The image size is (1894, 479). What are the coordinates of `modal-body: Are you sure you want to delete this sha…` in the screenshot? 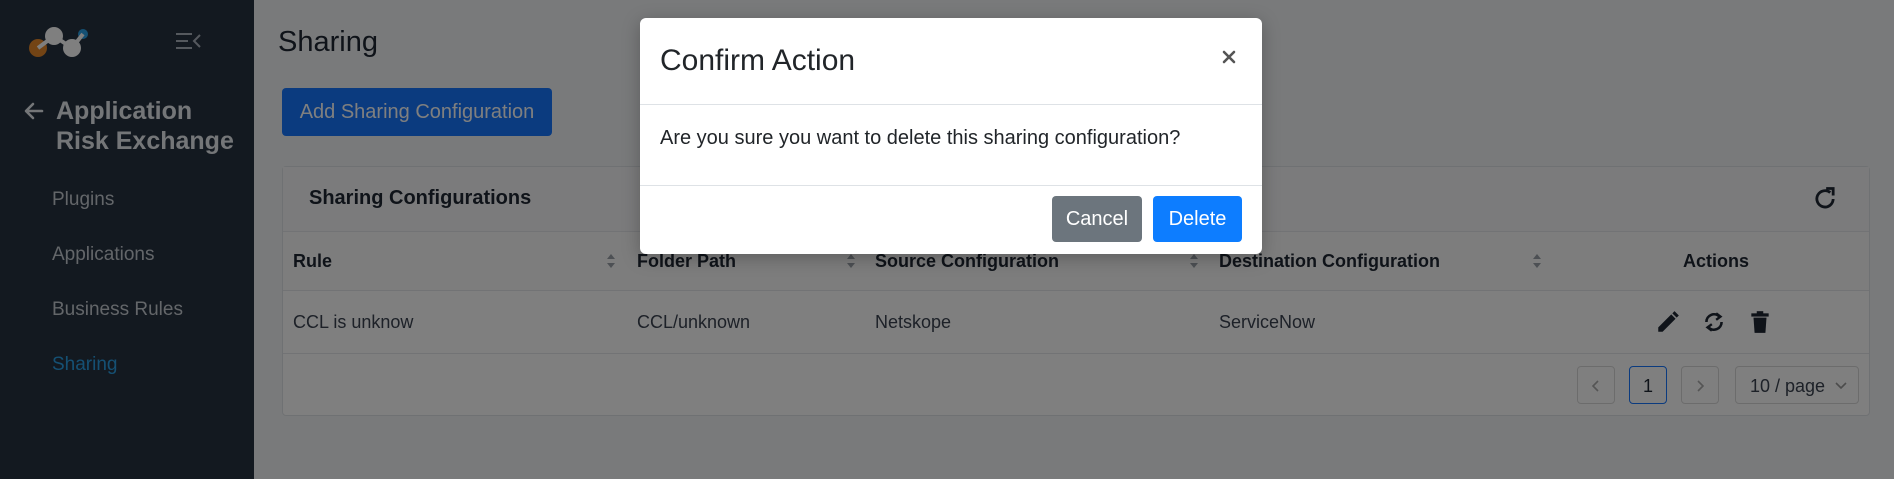 It's located at (951, 145).